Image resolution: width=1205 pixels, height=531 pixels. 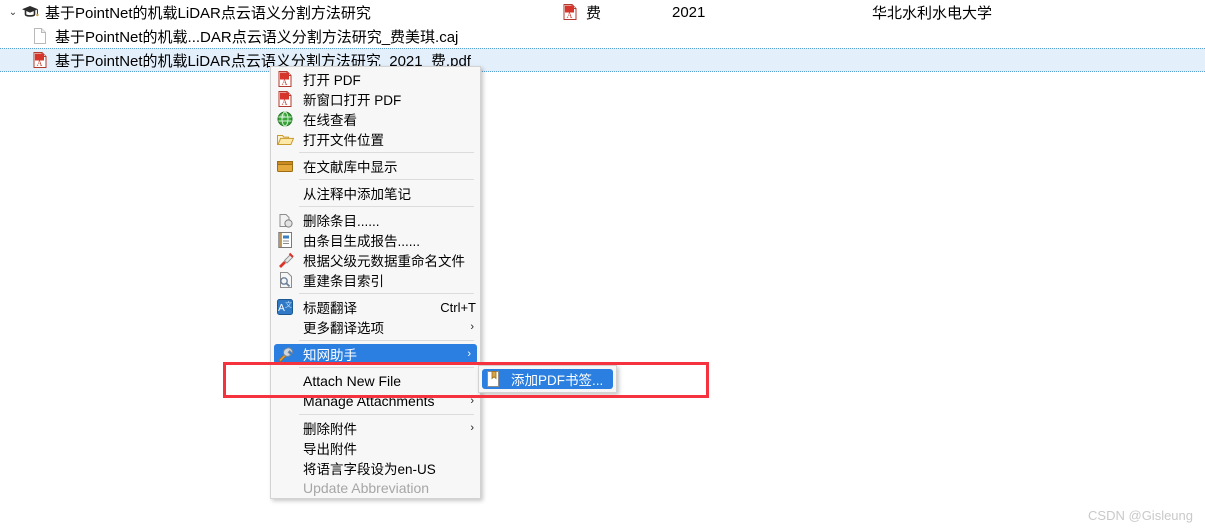 I want to click on menu-item: Update Abbreviation, so click(x=375, y=488).